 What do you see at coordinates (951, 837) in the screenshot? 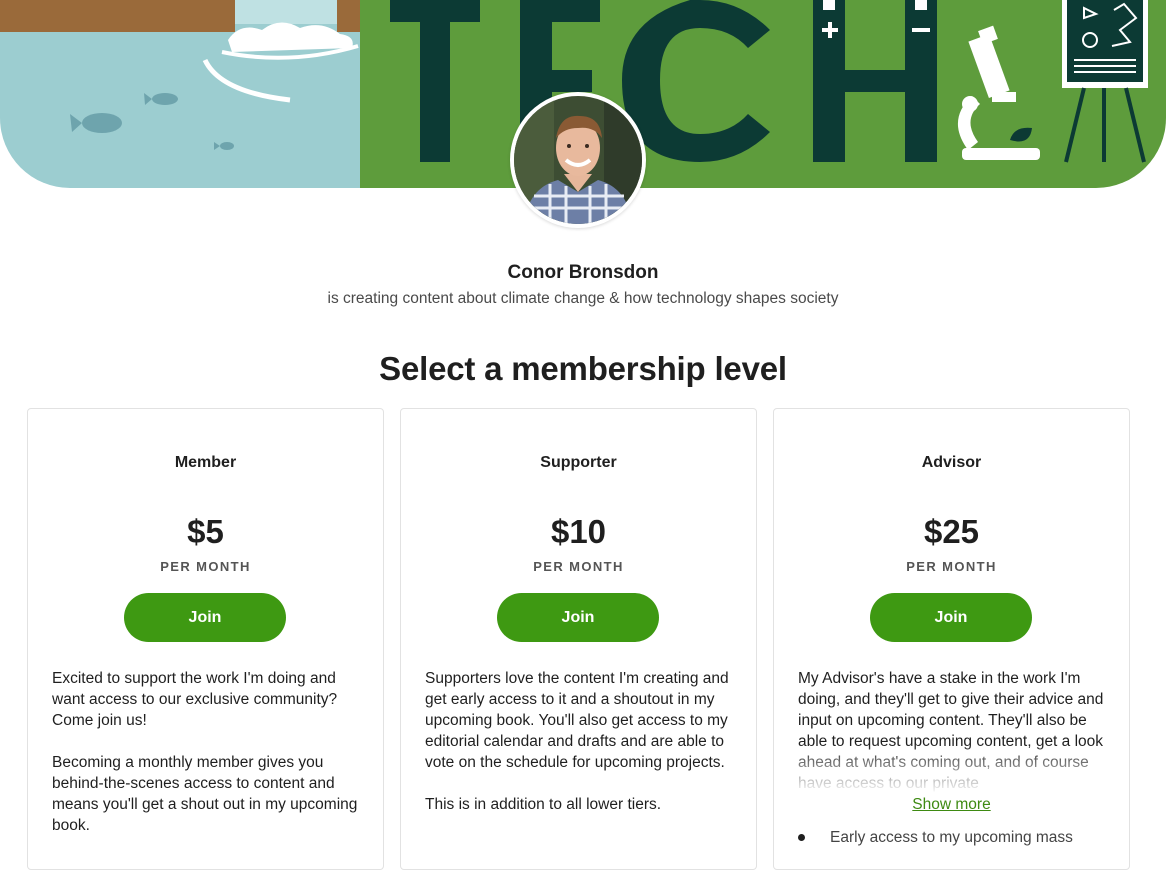
I see `benefit-text: Early access to my upcoming mass` at bounding box center [951, 837].